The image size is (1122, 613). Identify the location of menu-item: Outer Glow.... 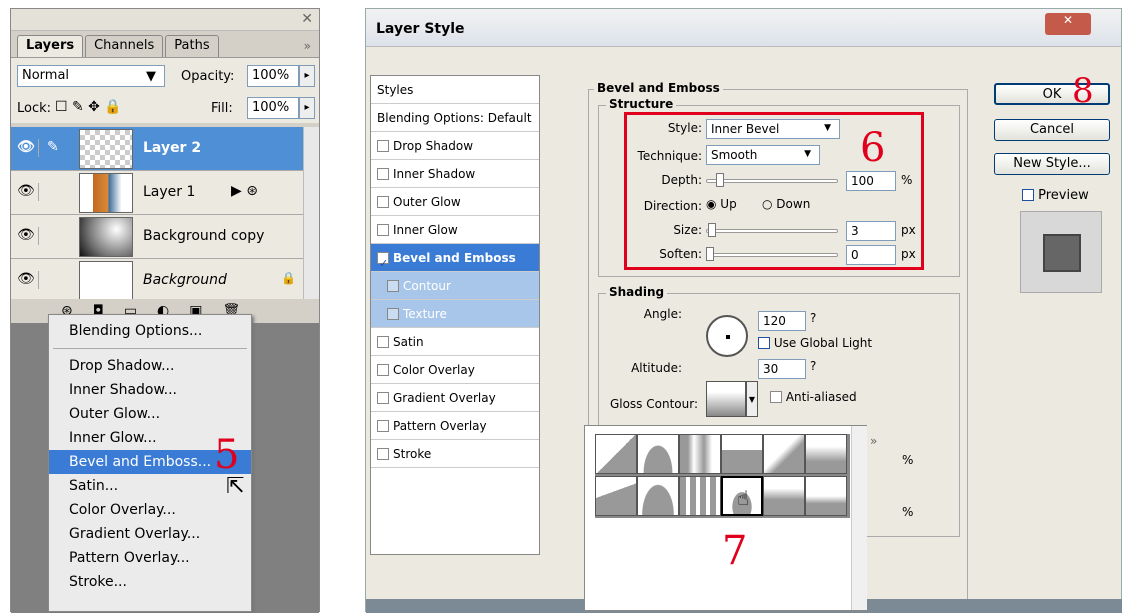
(150, 414).